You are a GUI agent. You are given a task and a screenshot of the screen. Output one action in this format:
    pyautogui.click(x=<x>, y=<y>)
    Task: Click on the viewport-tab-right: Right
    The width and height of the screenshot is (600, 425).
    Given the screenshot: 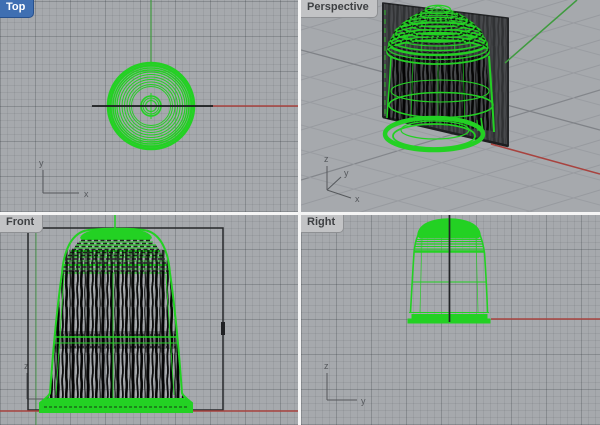 What is the action you would take?
    pyautogui.click(x=323, y=224)
    